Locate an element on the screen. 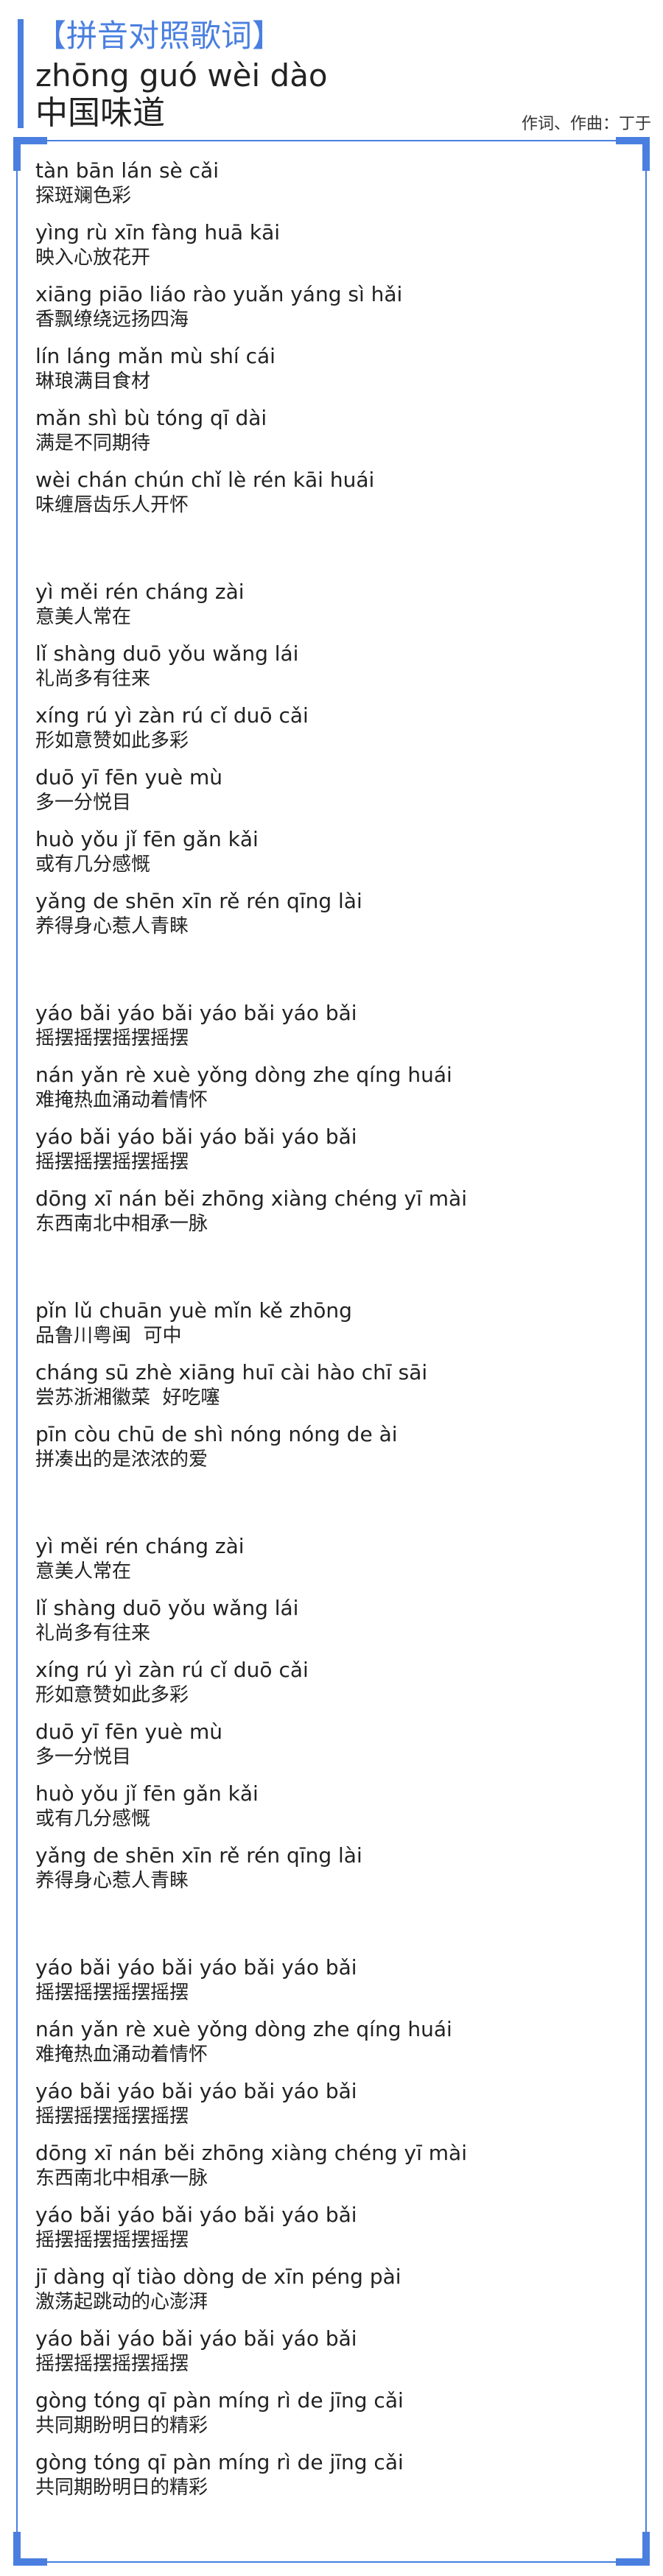 The height and width of the screenshot is (2576, 663). lyric-pinyin: pǐn lǔ chuān yuè mǐn kě zhōng is located at coordinates (194, 1310).